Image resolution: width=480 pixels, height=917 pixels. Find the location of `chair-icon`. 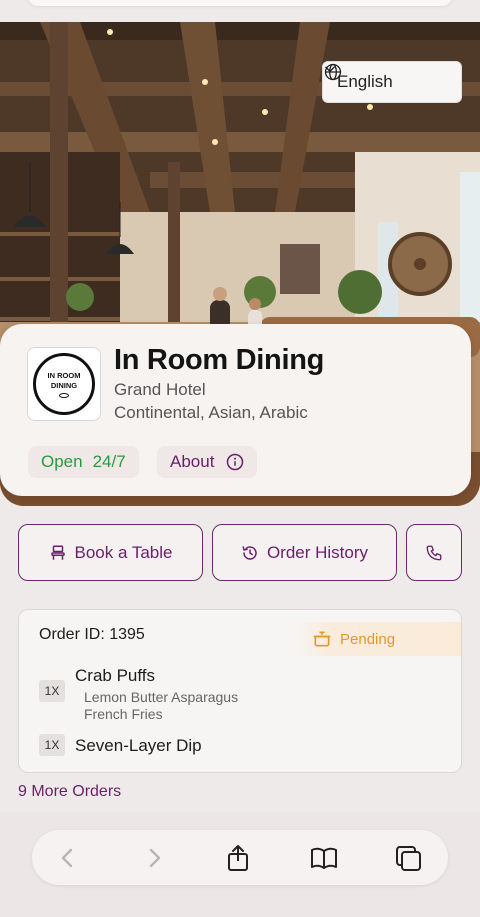

chair-icon is located at coordinates (57, 552).